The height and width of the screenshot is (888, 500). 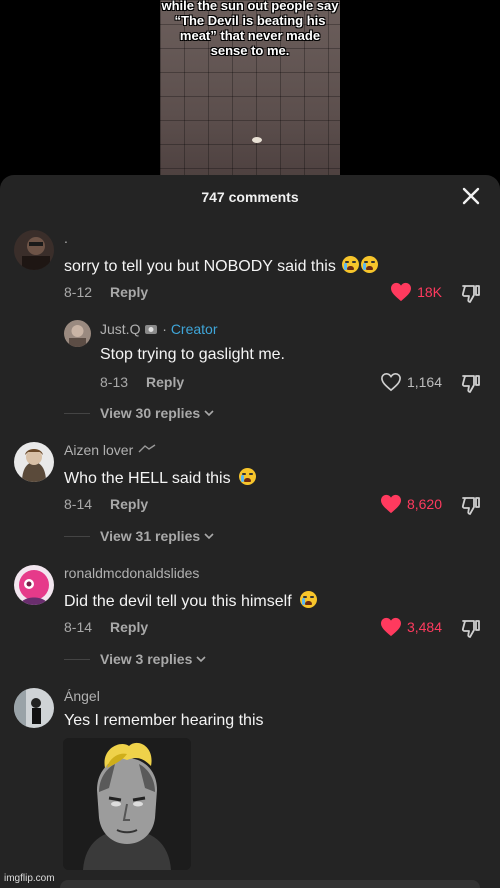 I want to click on like-button: 8,620, so click(x=411, y=504).